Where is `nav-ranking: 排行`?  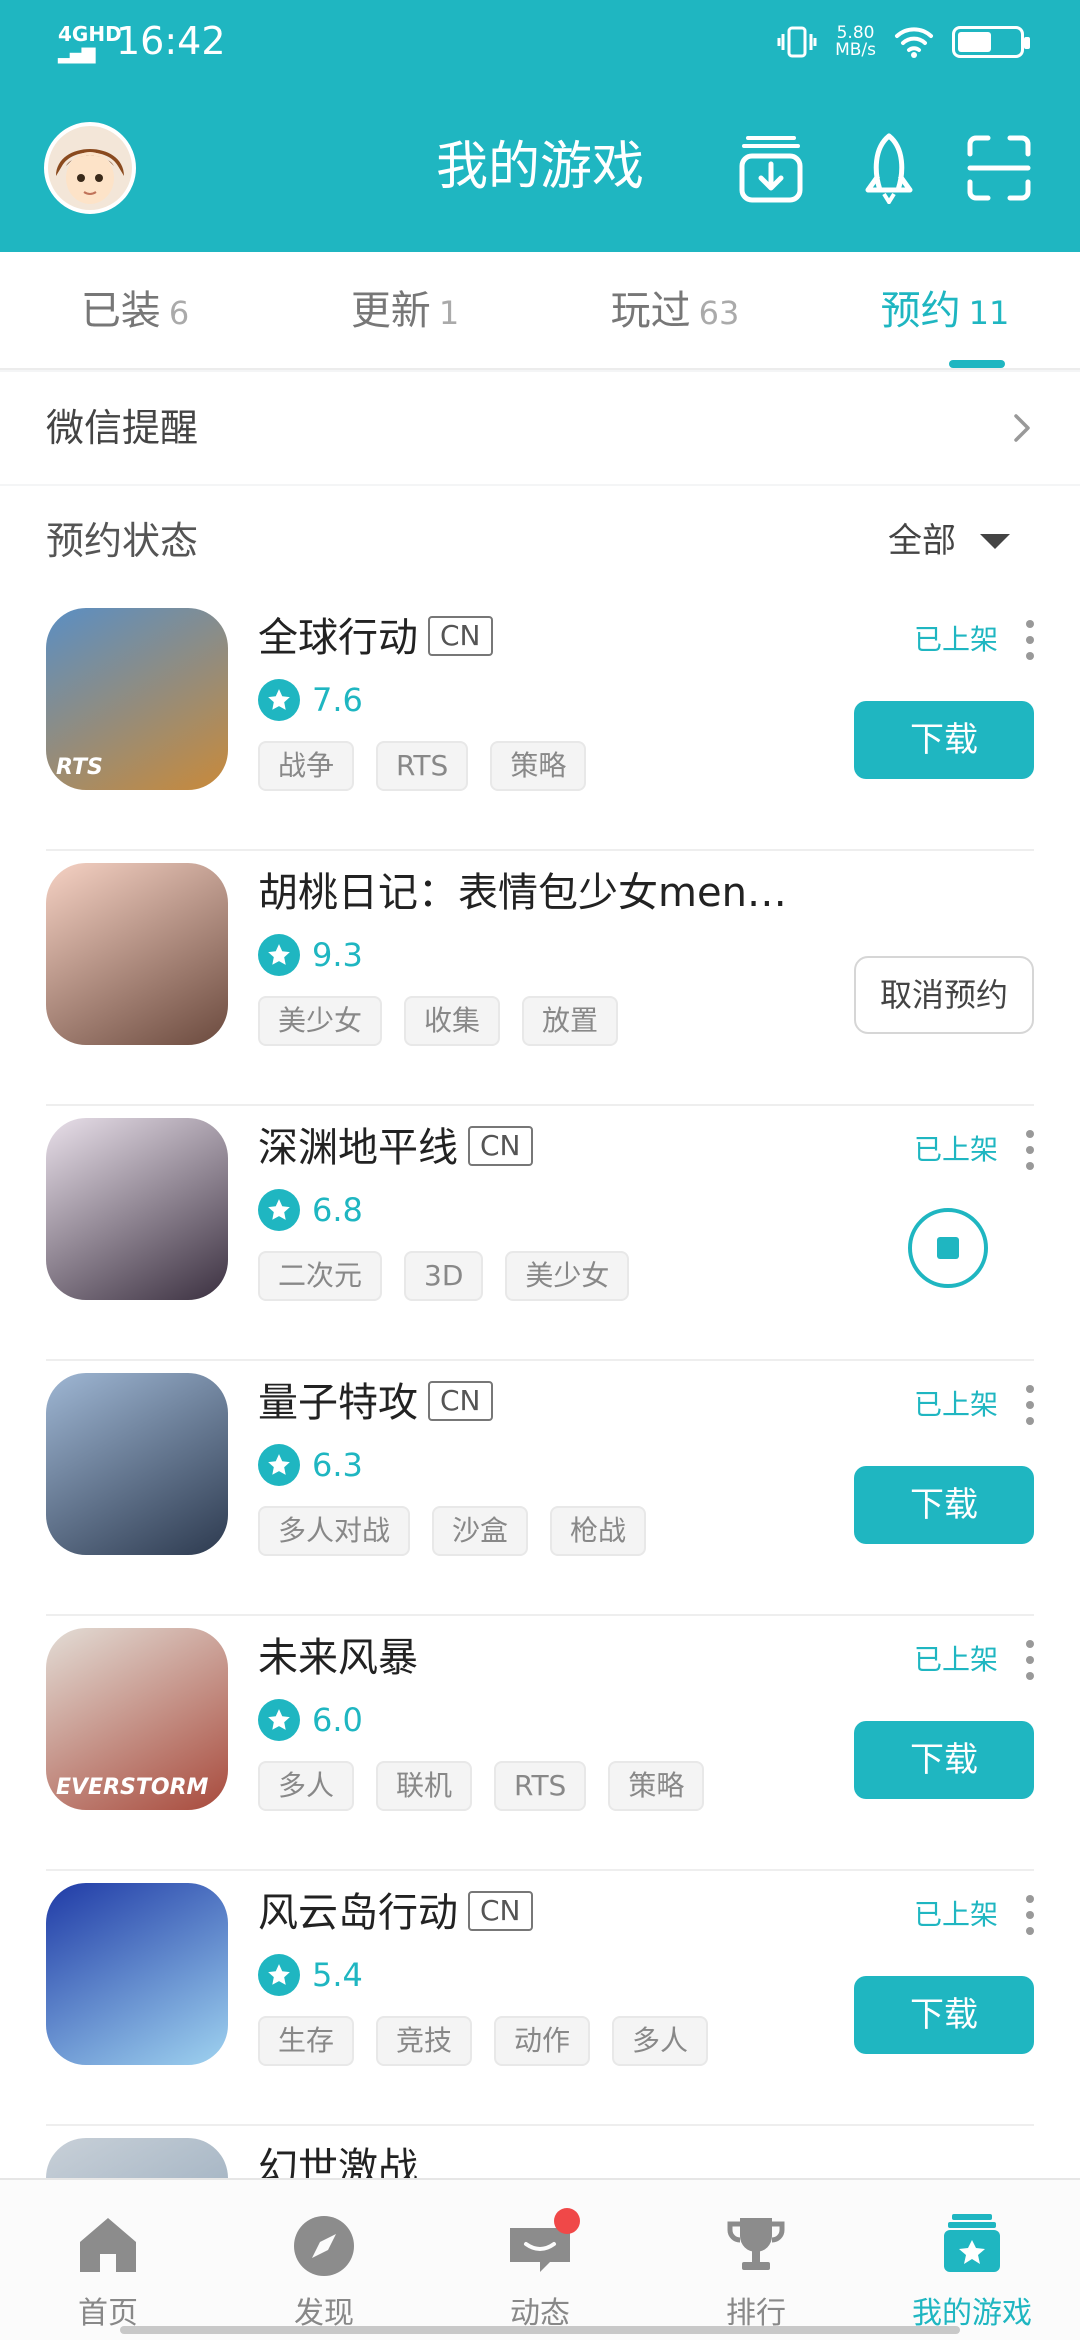 nav-ranking: 排行 is located at coordinates (756, 2260).